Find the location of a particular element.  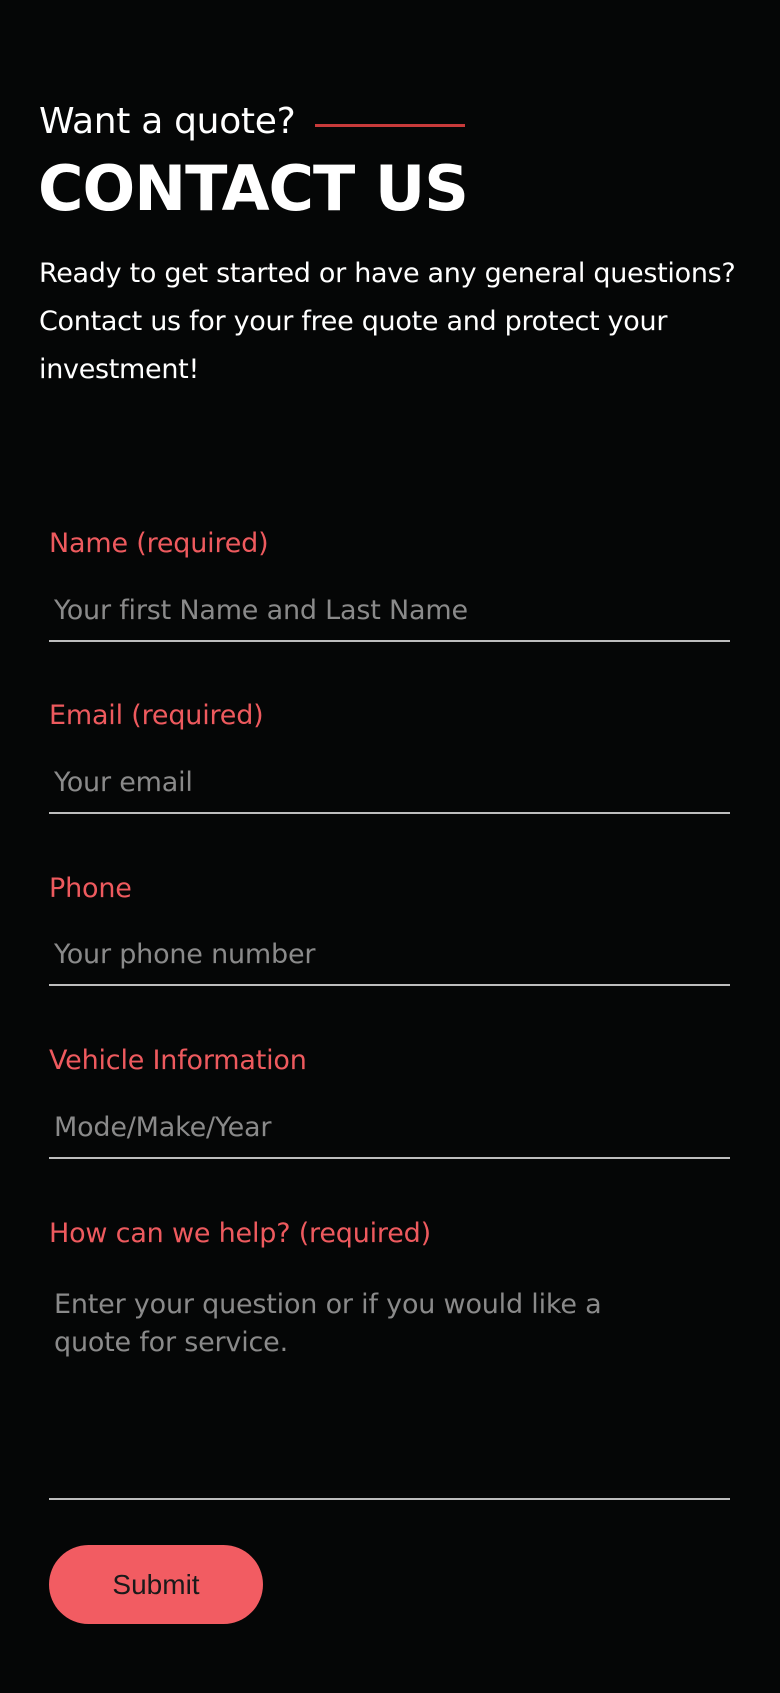

vehicle-input is located at coordinates (389, 1128).